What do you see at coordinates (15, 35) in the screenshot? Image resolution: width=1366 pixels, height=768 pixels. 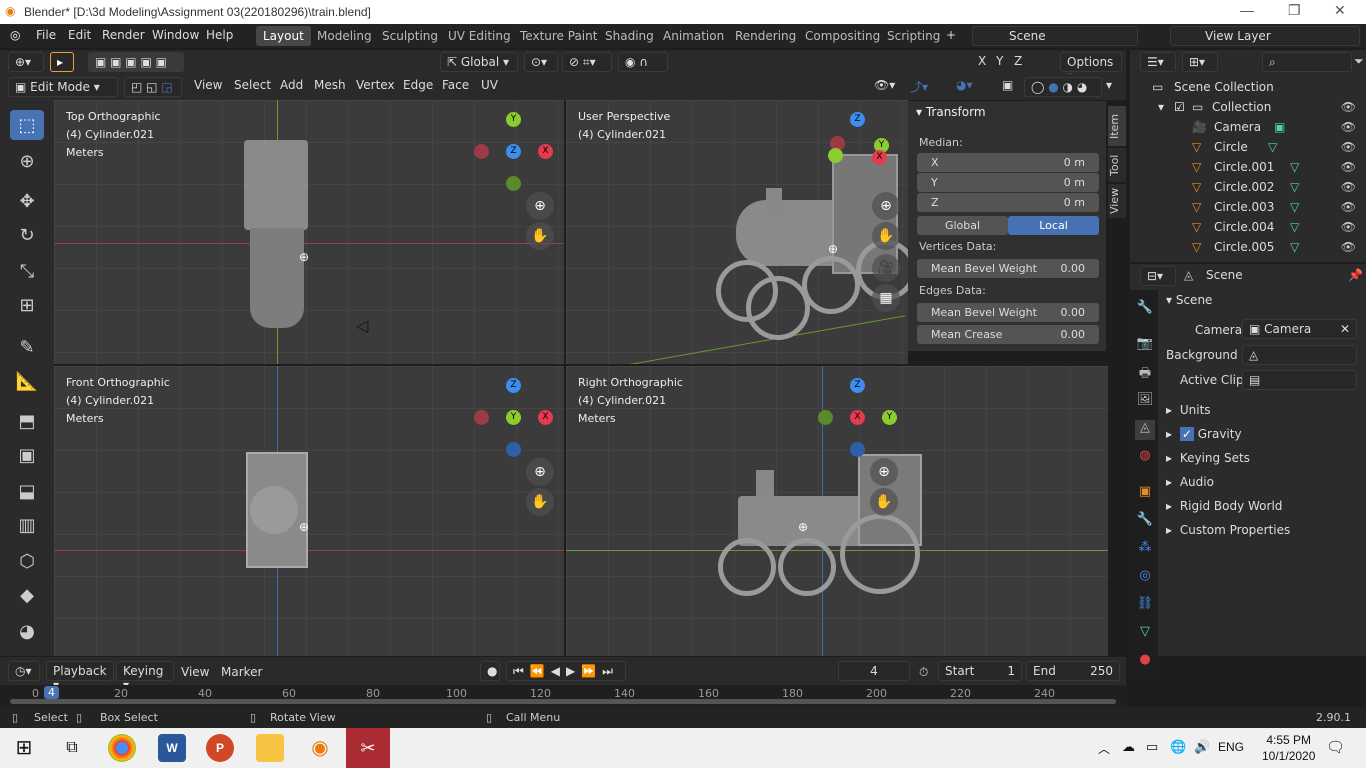 I see `blender-menu-icon: ◎` at bounding box center [15, 35].